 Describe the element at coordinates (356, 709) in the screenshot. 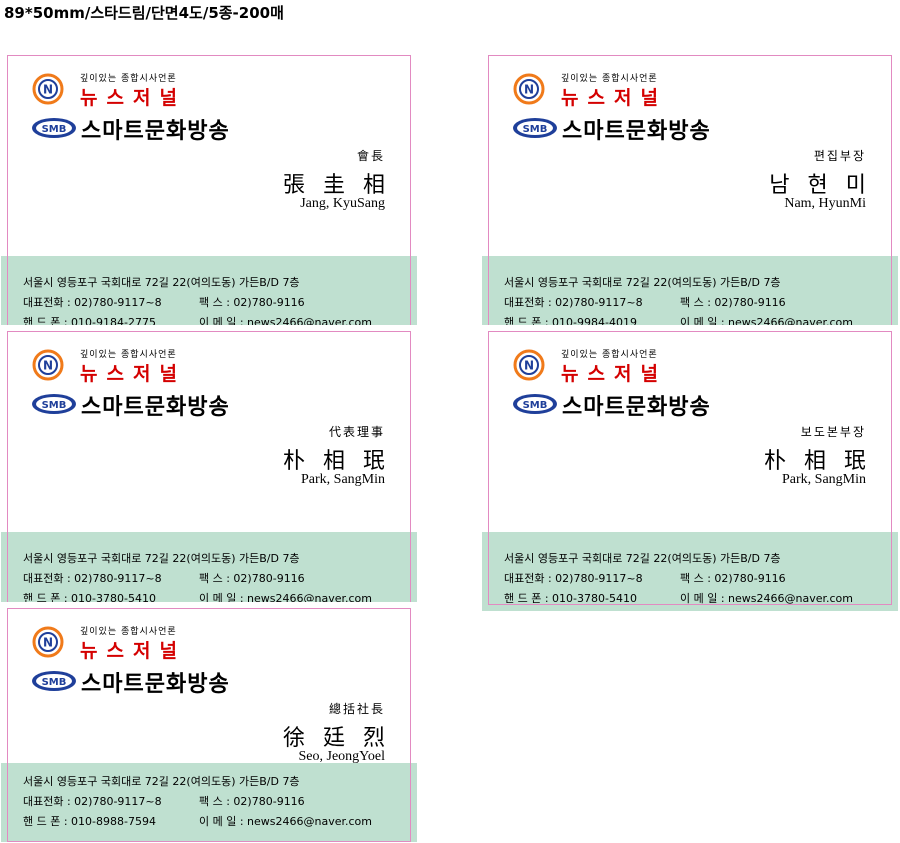

I see `job-title: 總括社長` at that location.